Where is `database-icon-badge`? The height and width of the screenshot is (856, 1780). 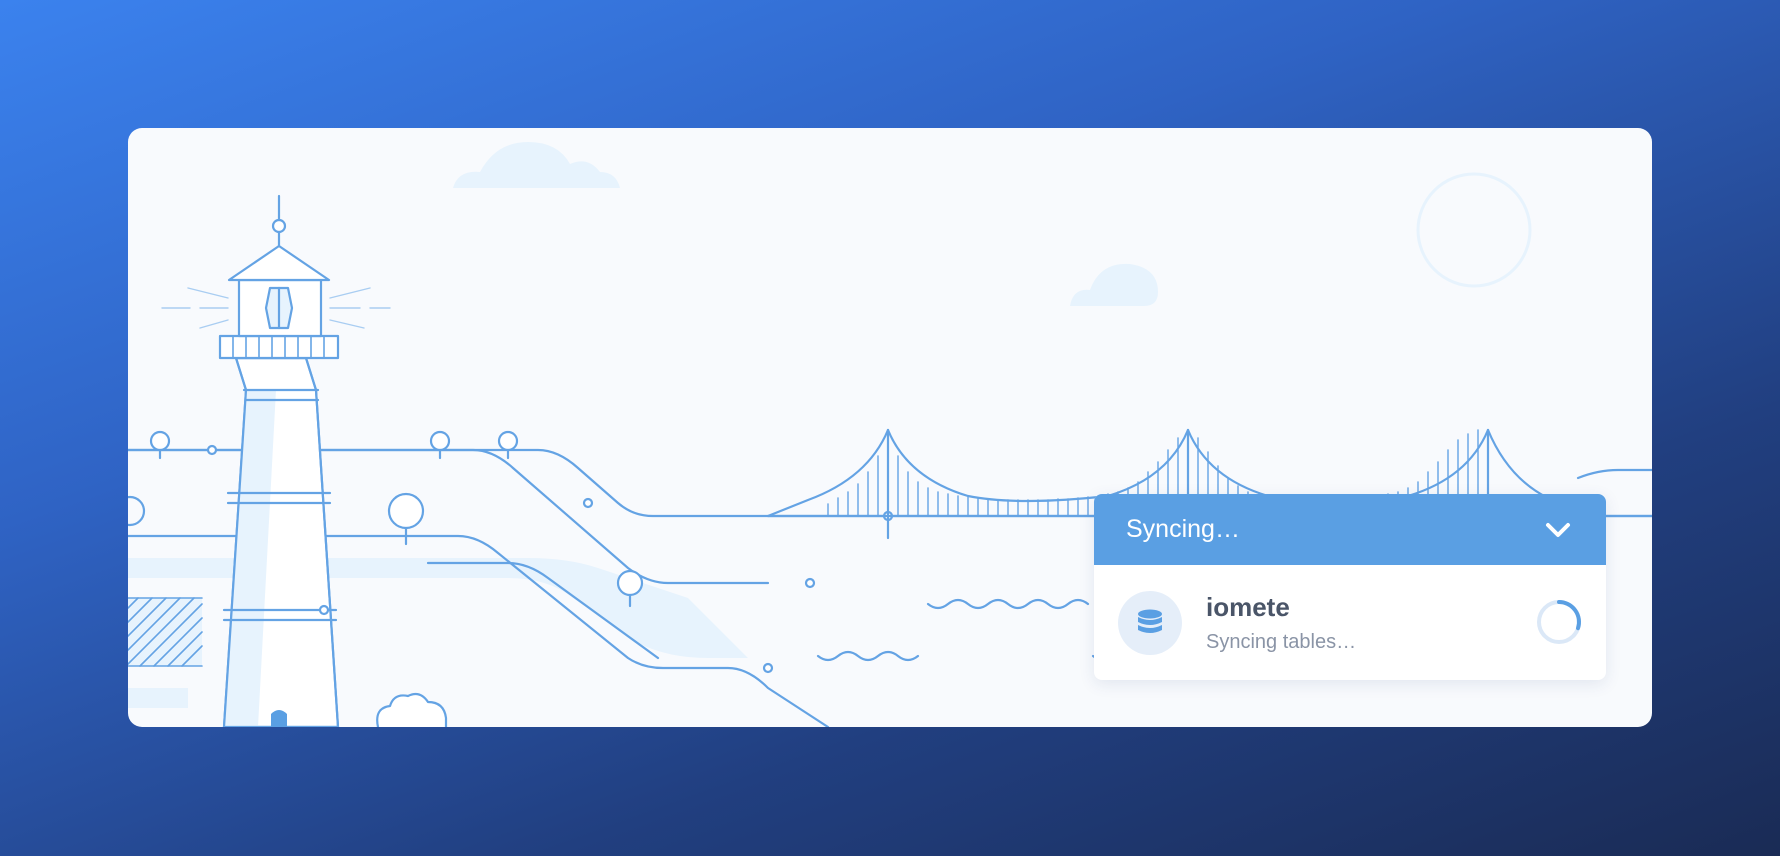 database-icon-badge is located at coordinates (1150, 622).